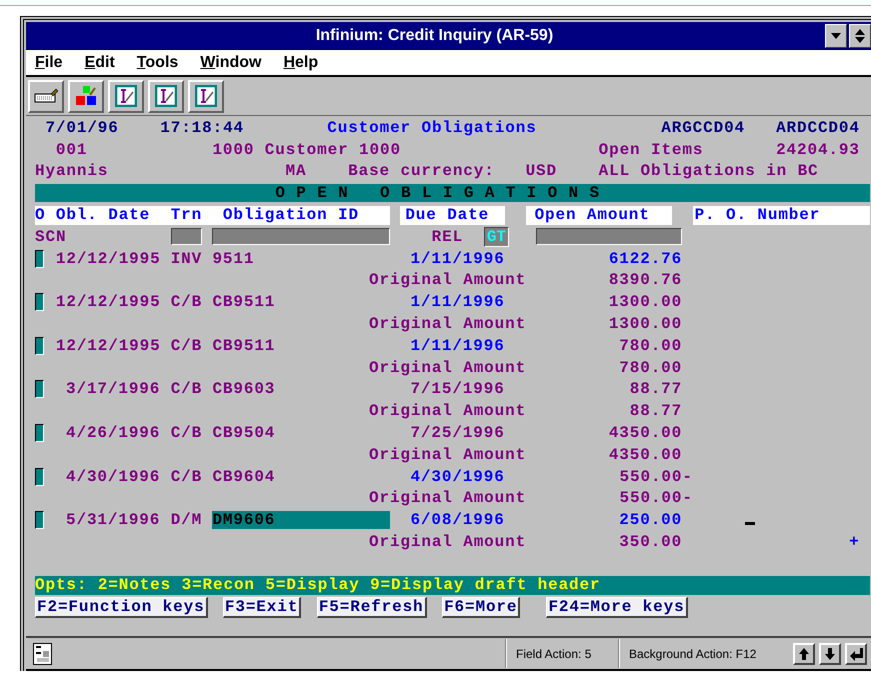 This screenshot has width=871, height=674. I want to click on colored-blocks-icon, so click(86, 96).